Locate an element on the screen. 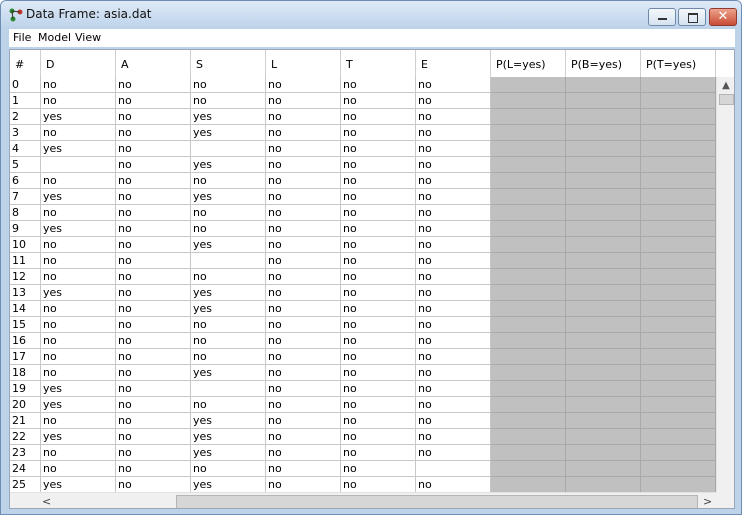 This screenshot has width=742, height=515. title-bar: Data Frame: asia.dat ✕ is located at coordinates (371, 15).